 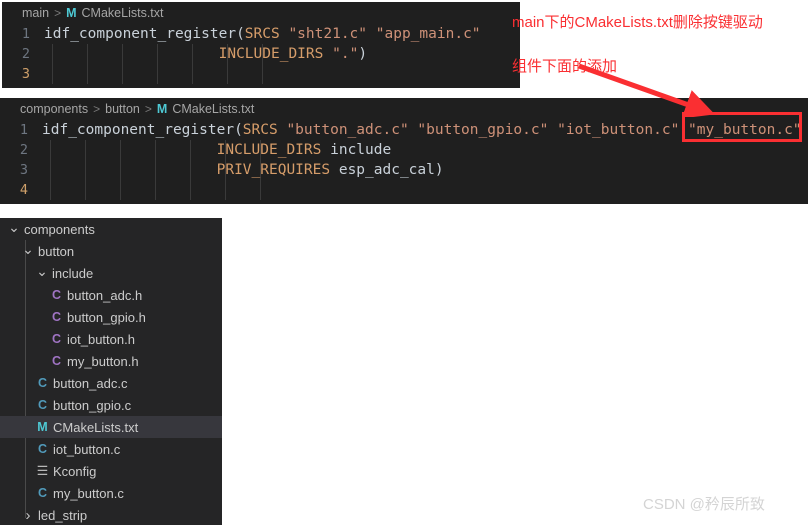 I want to click on annotation-text-line2: 组件下面的添加, so click(x=565, y=66).